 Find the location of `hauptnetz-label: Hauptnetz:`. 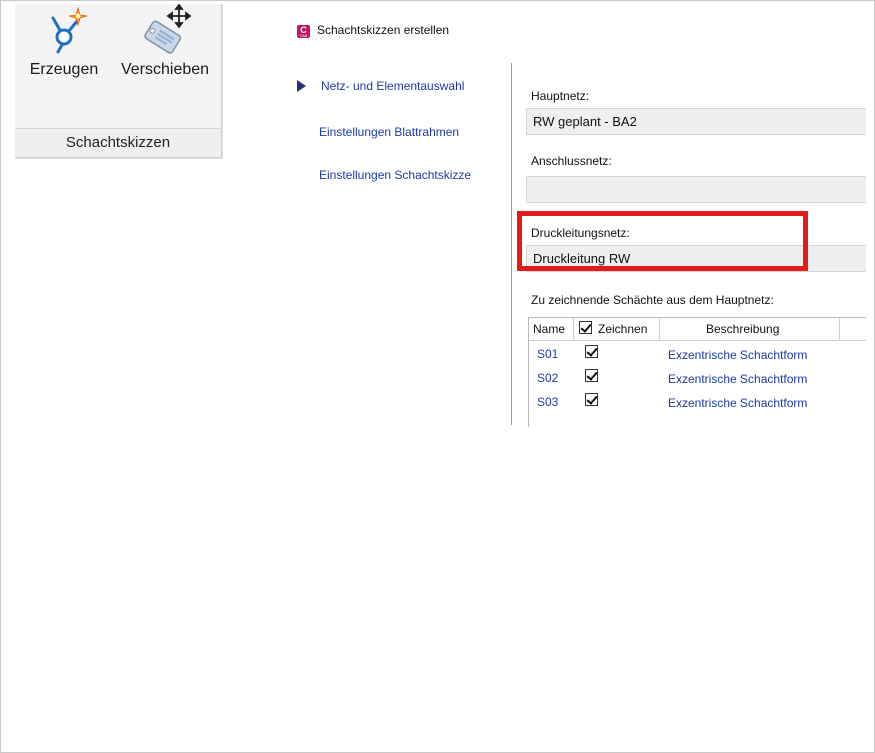

hauptnetz-label: Hauptnetz: is located at coordinates (560, 96).